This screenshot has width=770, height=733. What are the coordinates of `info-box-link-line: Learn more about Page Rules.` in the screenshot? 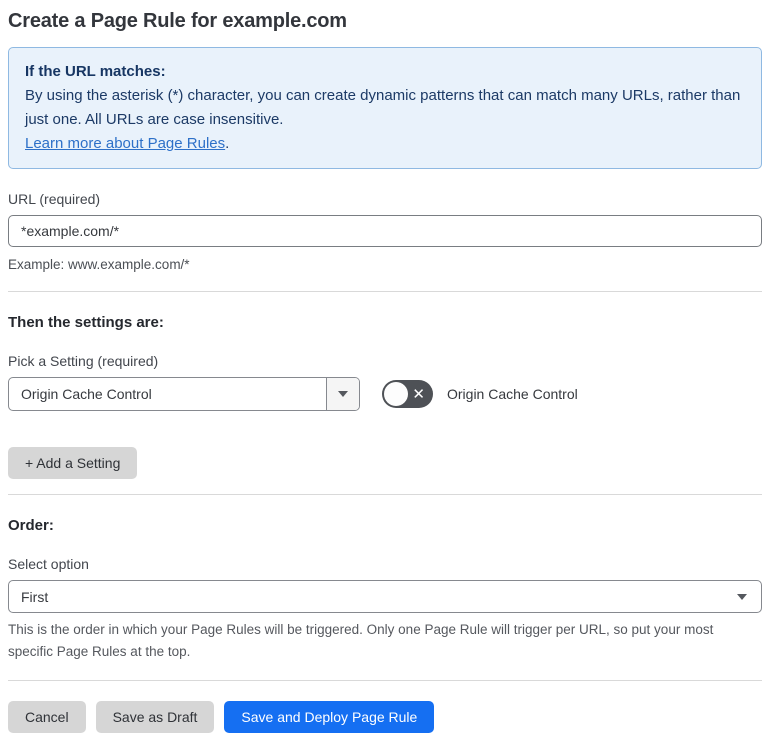 It's located at (385, 144).